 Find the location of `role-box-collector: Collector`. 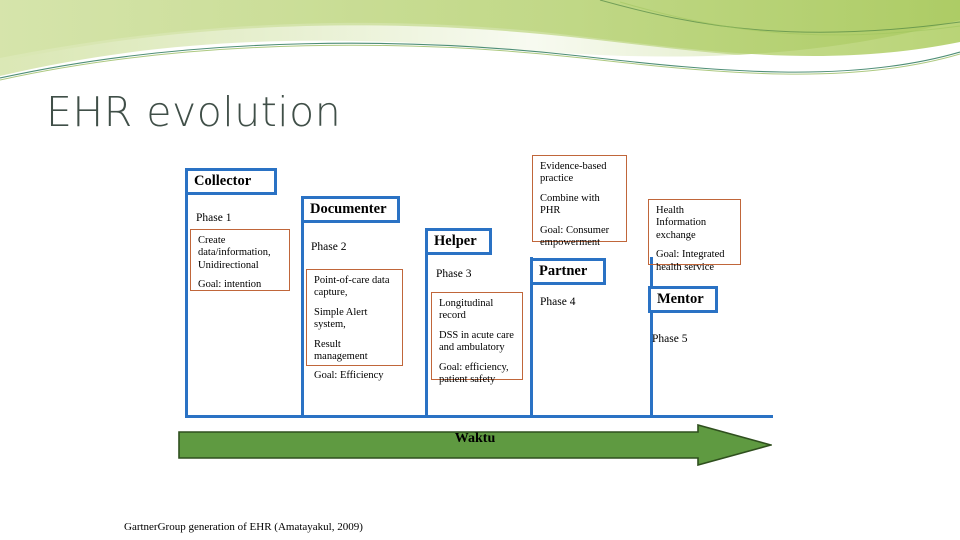

role-box-collector: Collector is located at coordinates (231, 181).